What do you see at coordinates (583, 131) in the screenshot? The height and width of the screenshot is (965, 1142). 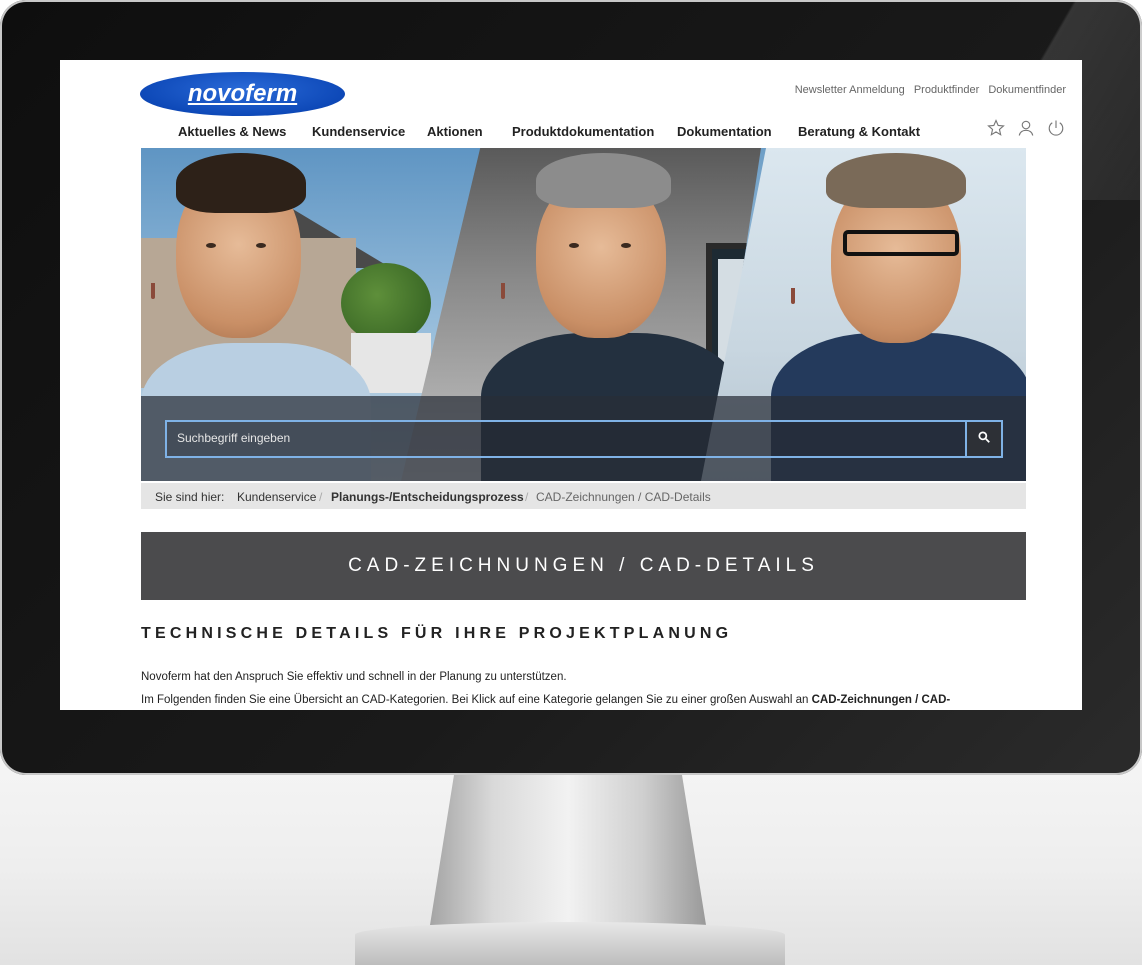 I see `nav-produktdokumentation: Produktdokumentation` at bounding box center [583, 131].